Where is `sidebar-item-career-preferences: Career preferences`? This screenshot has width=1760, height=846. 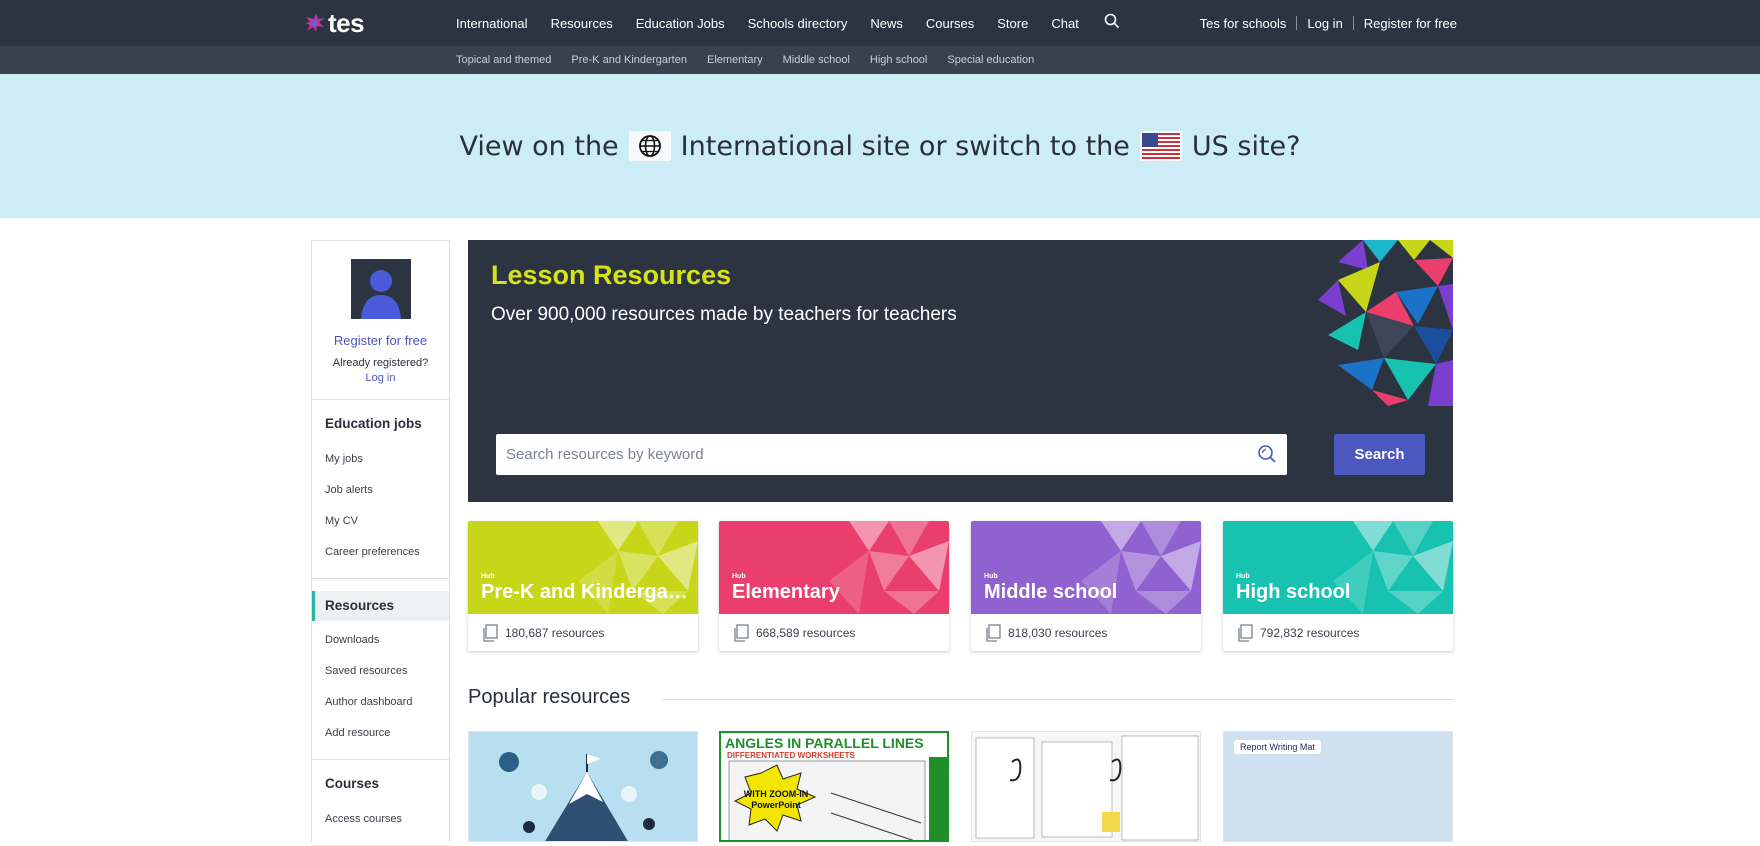
sidebar-item-career-preferences: Career preferences is located at coordinates (380, 552).